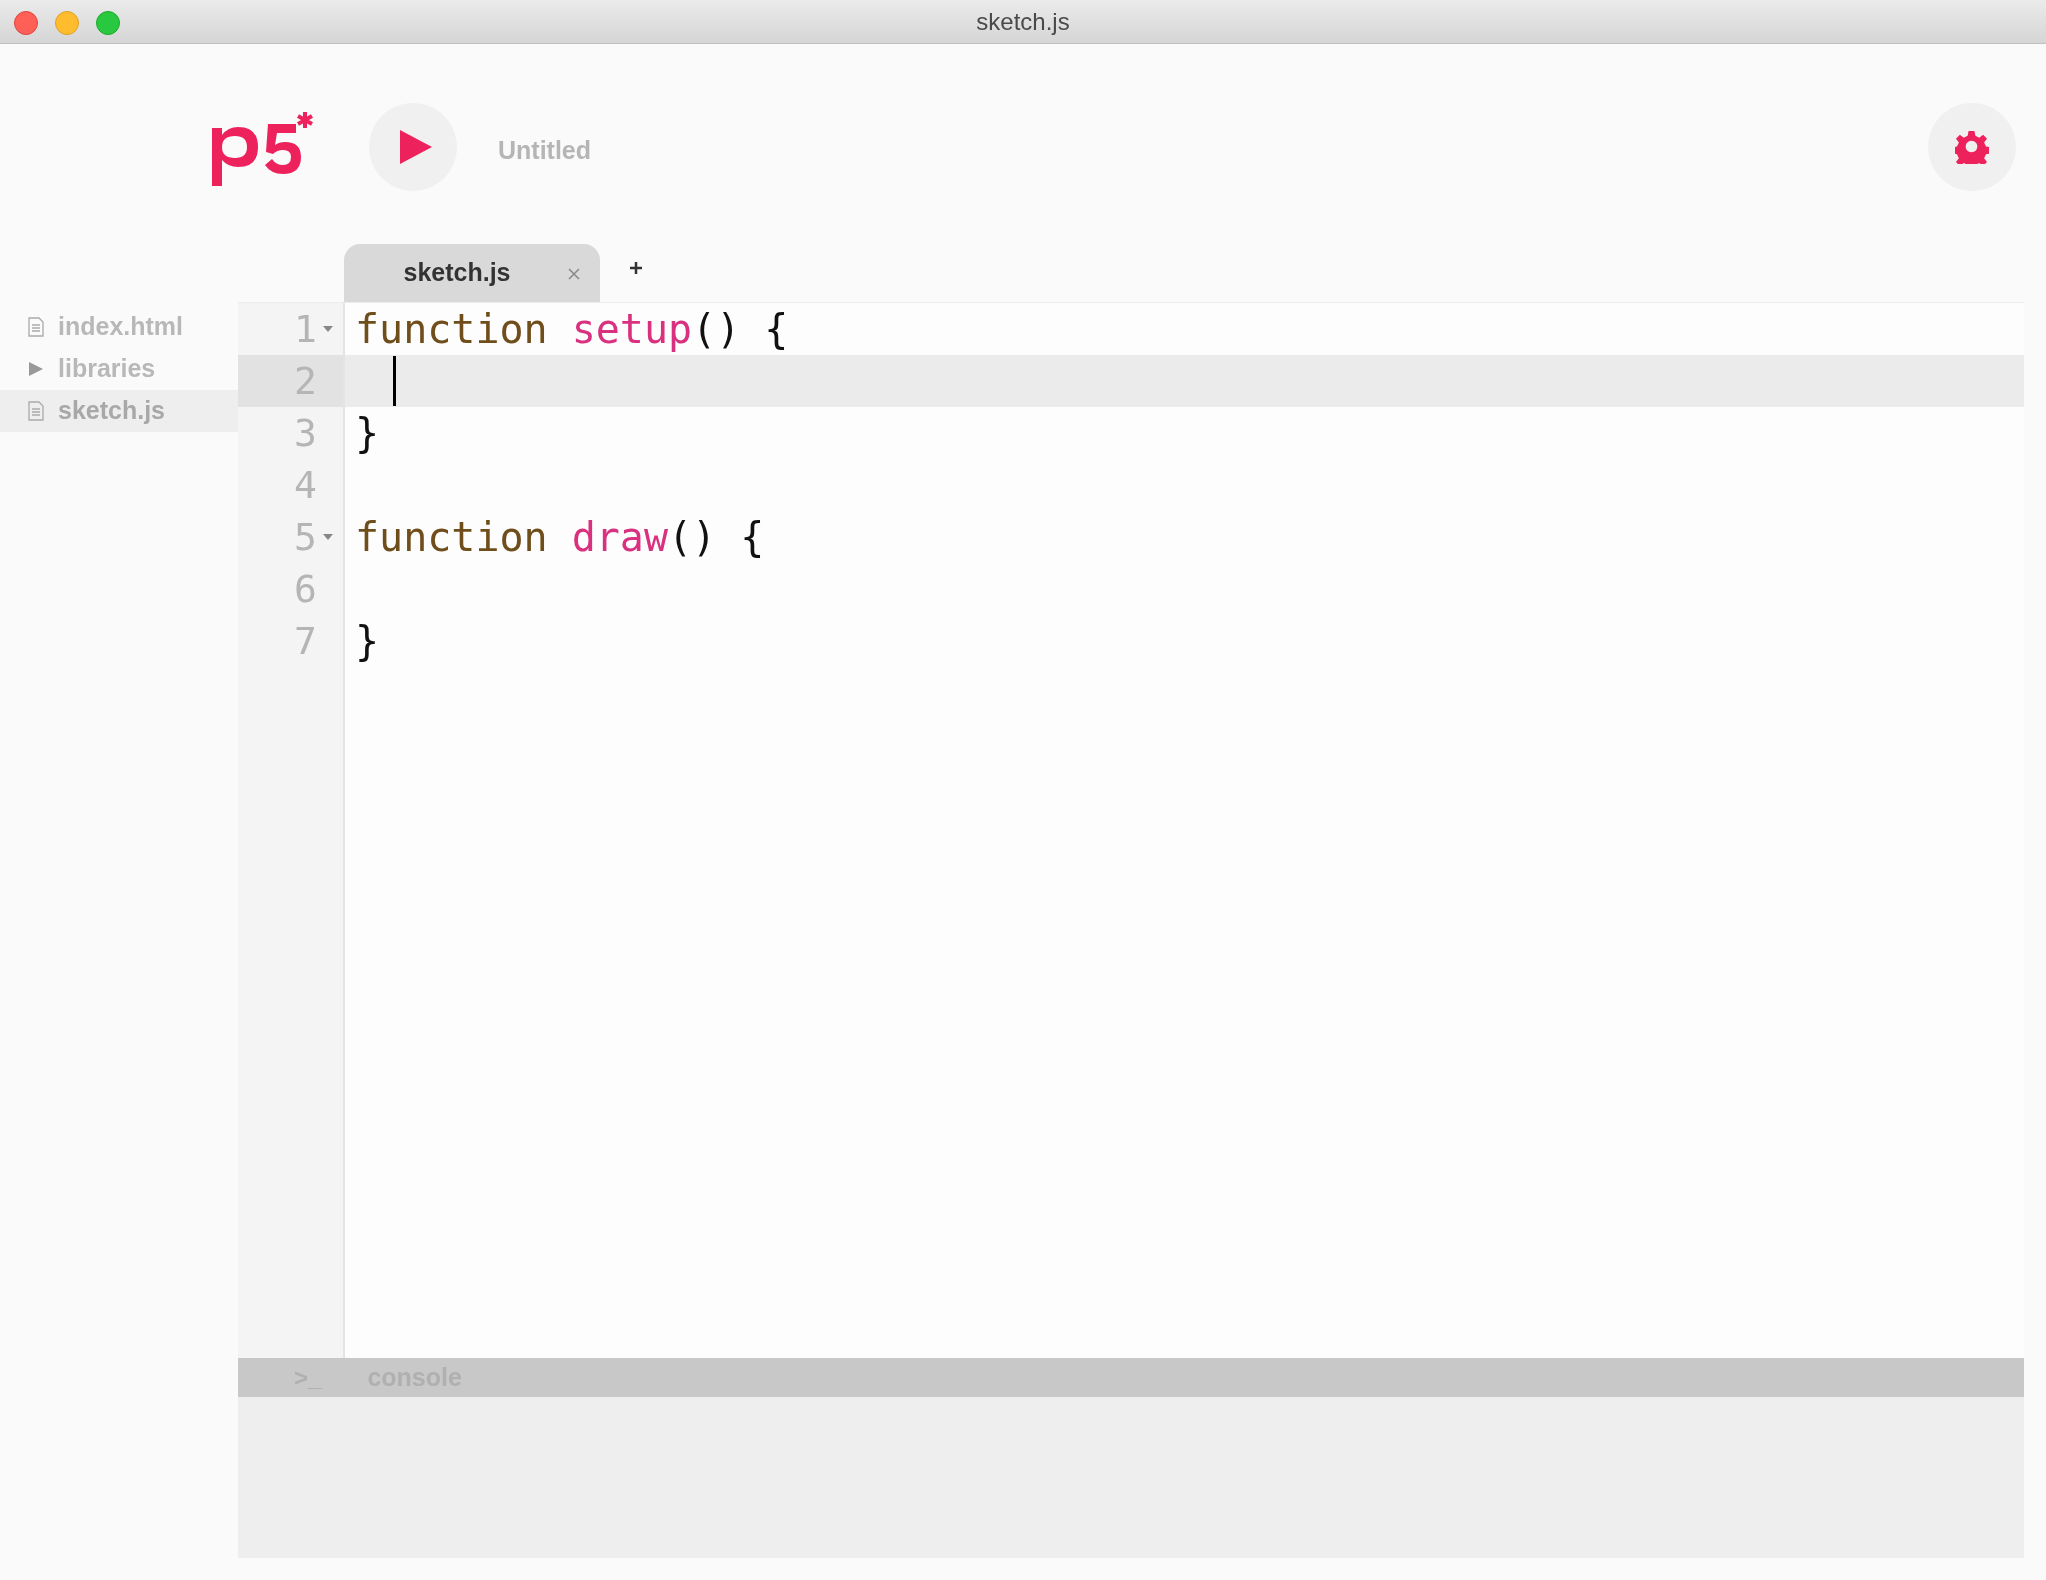 Image resolution: width=2046 pixels, height=1580 pixels. I want to click on line-number: 3, so click(305, 433).